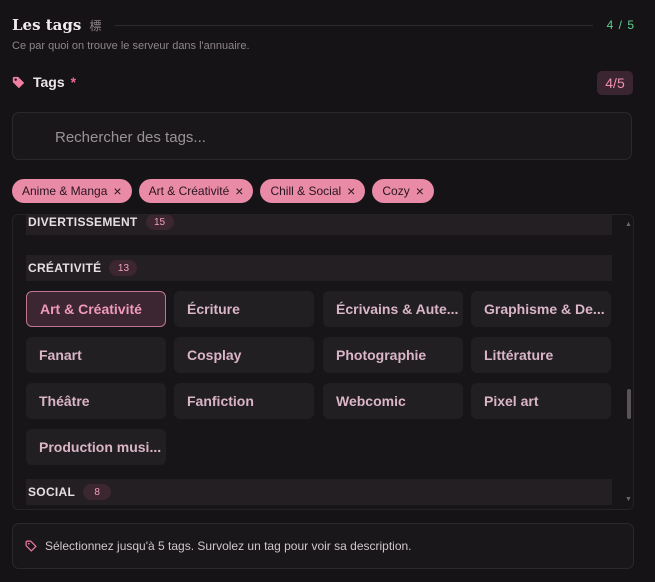  Describe the element at coordinates (49, 82) in the screenshot. I see `tags-label-text: Tags` at that location.